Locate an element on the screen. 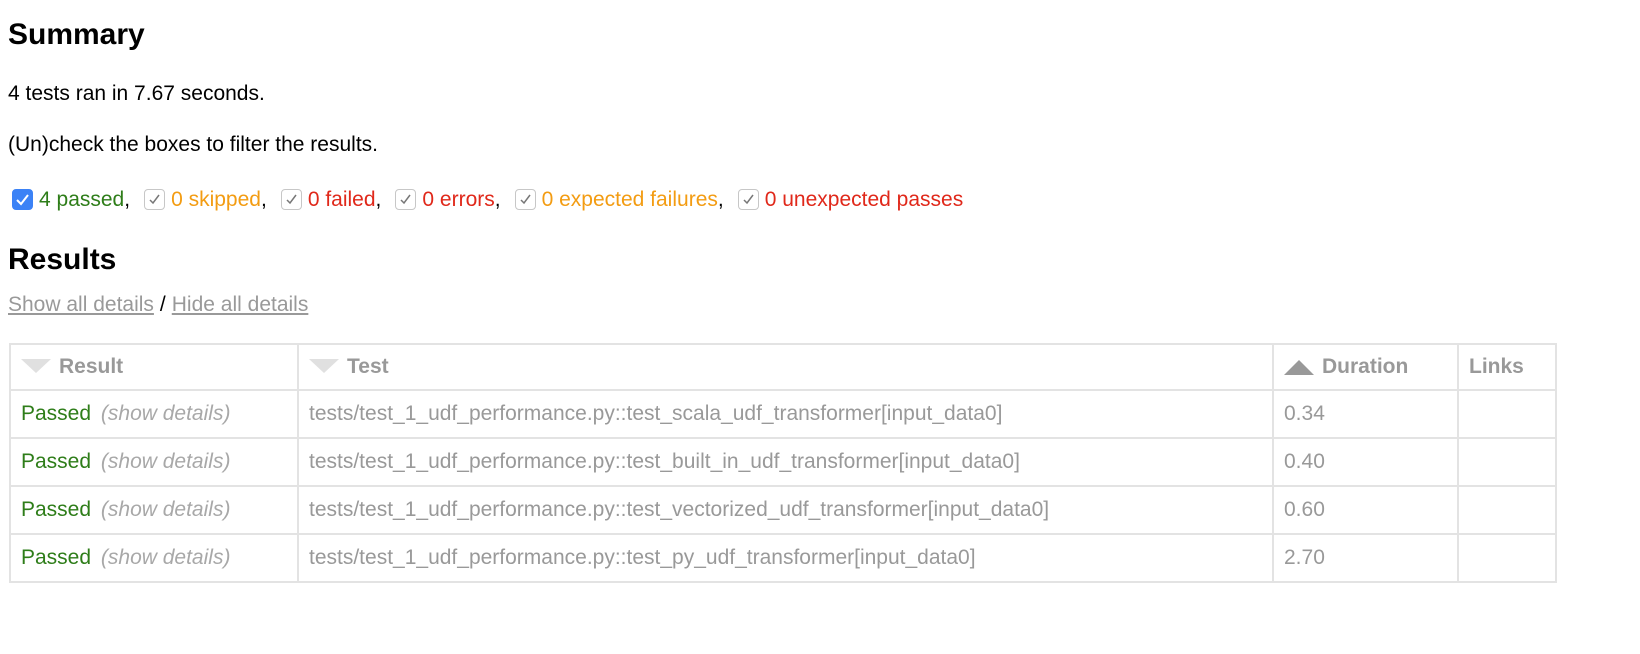  filter-label-skipped: 0 skipped is located at coordinates (216, 199).